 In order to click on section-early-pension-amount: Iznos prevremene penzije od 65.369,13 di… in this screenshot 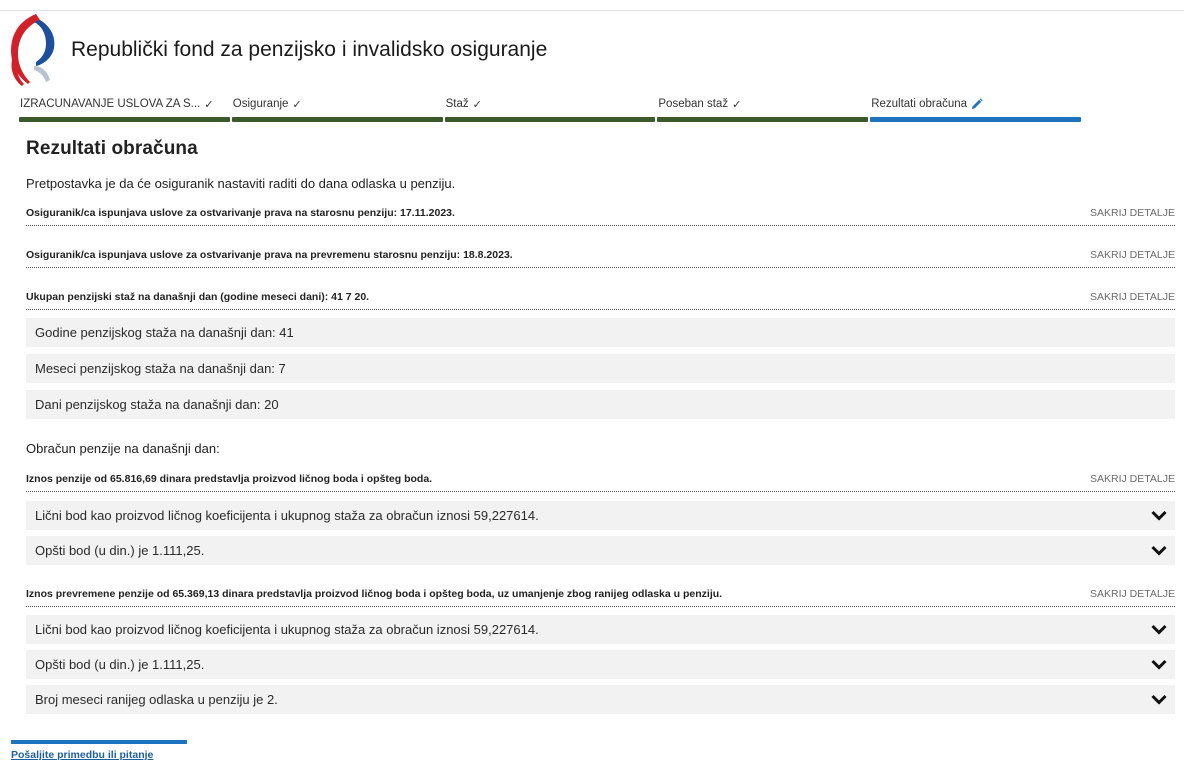, I will do `click(600, 596)`.